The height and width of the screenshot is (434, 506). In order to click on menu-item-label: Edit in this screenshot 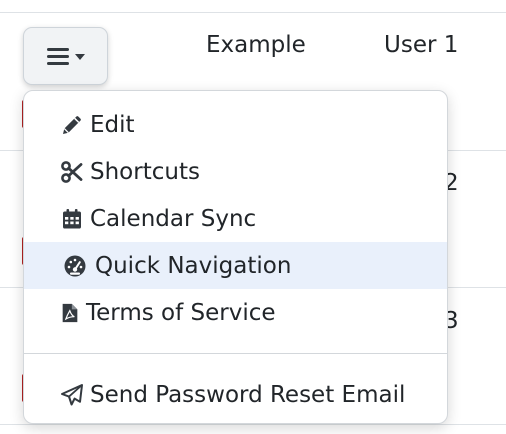, I will do `click(112, 124)`.